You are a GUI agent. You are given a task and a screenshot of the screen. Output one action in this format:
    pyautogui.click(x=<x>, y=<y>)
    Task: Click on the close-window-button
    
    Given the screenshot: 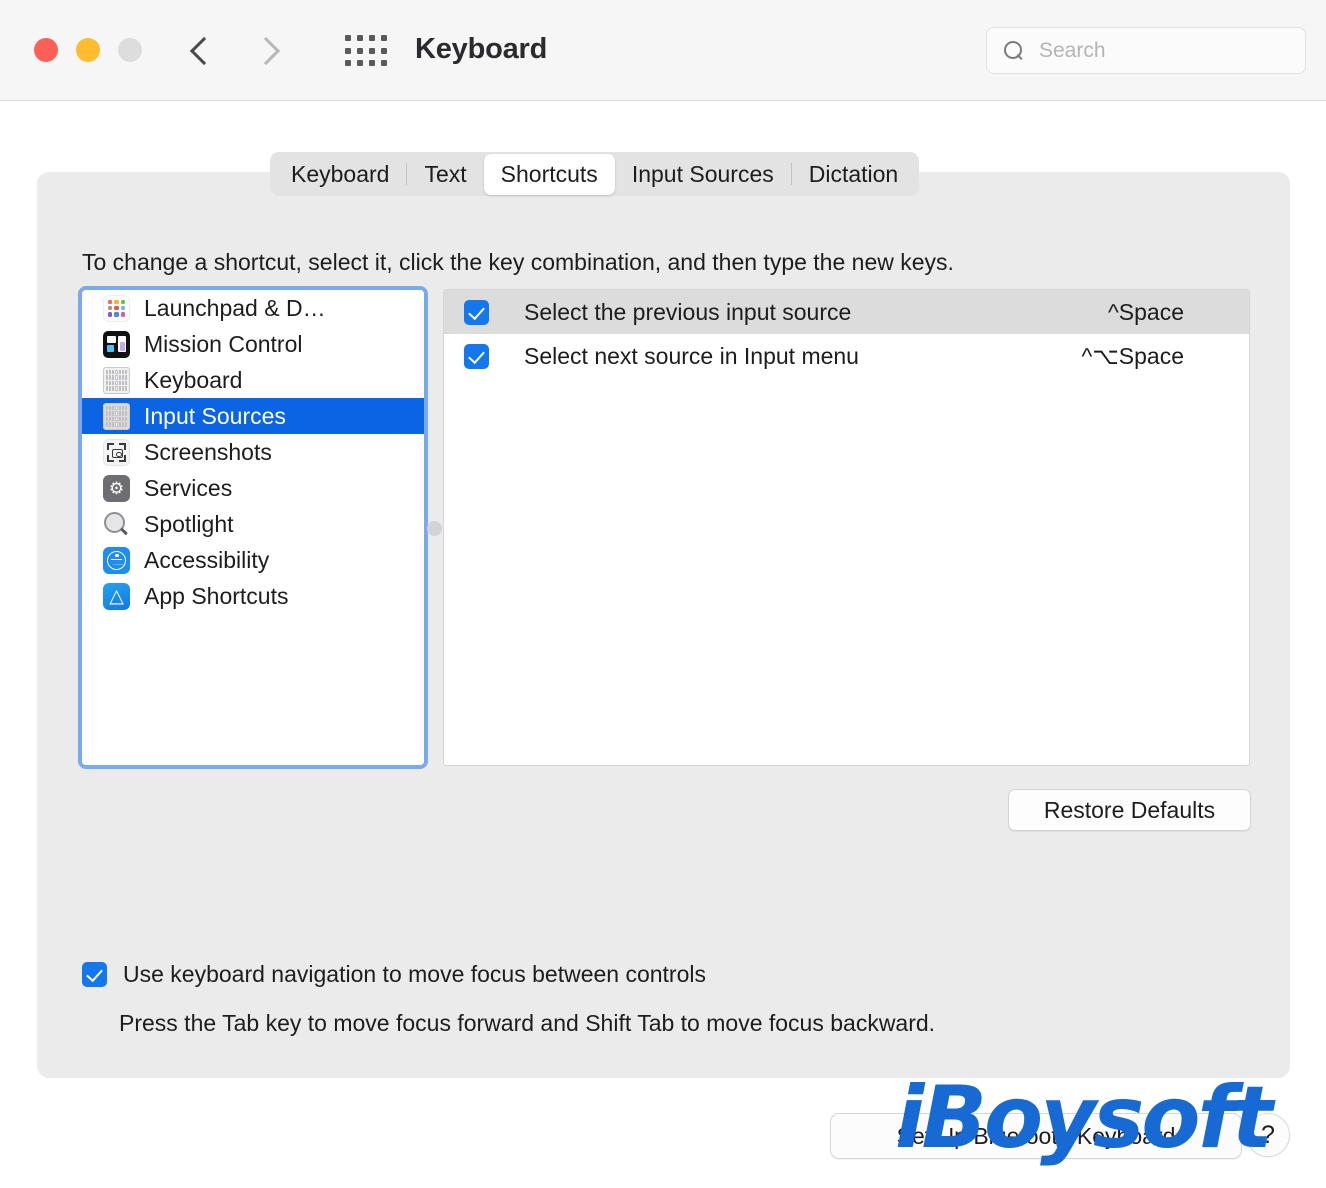 What is the action you would take?
    pyautogui.click(x=46, y=50)
    